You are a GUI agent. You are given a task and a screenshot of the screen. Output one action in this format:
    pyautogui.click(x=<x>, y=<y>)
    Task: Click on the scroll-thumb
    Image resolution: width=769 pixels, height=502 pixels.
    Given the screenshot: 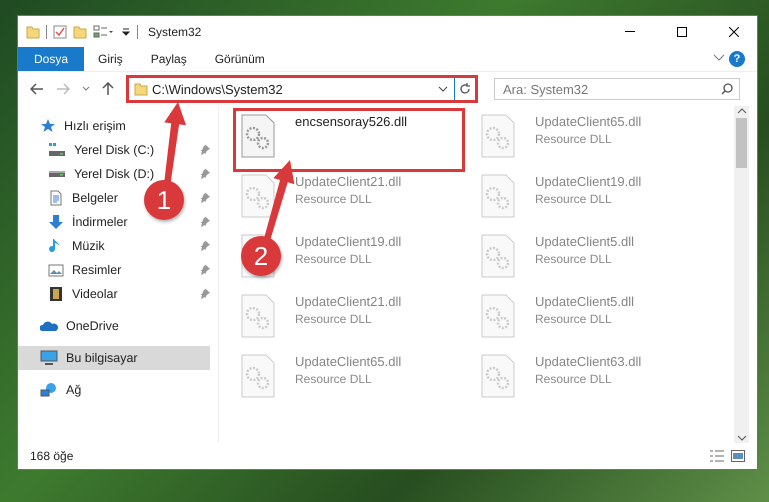 What is the action you would take?
    pyautogui.click(x=741, y=143)
    